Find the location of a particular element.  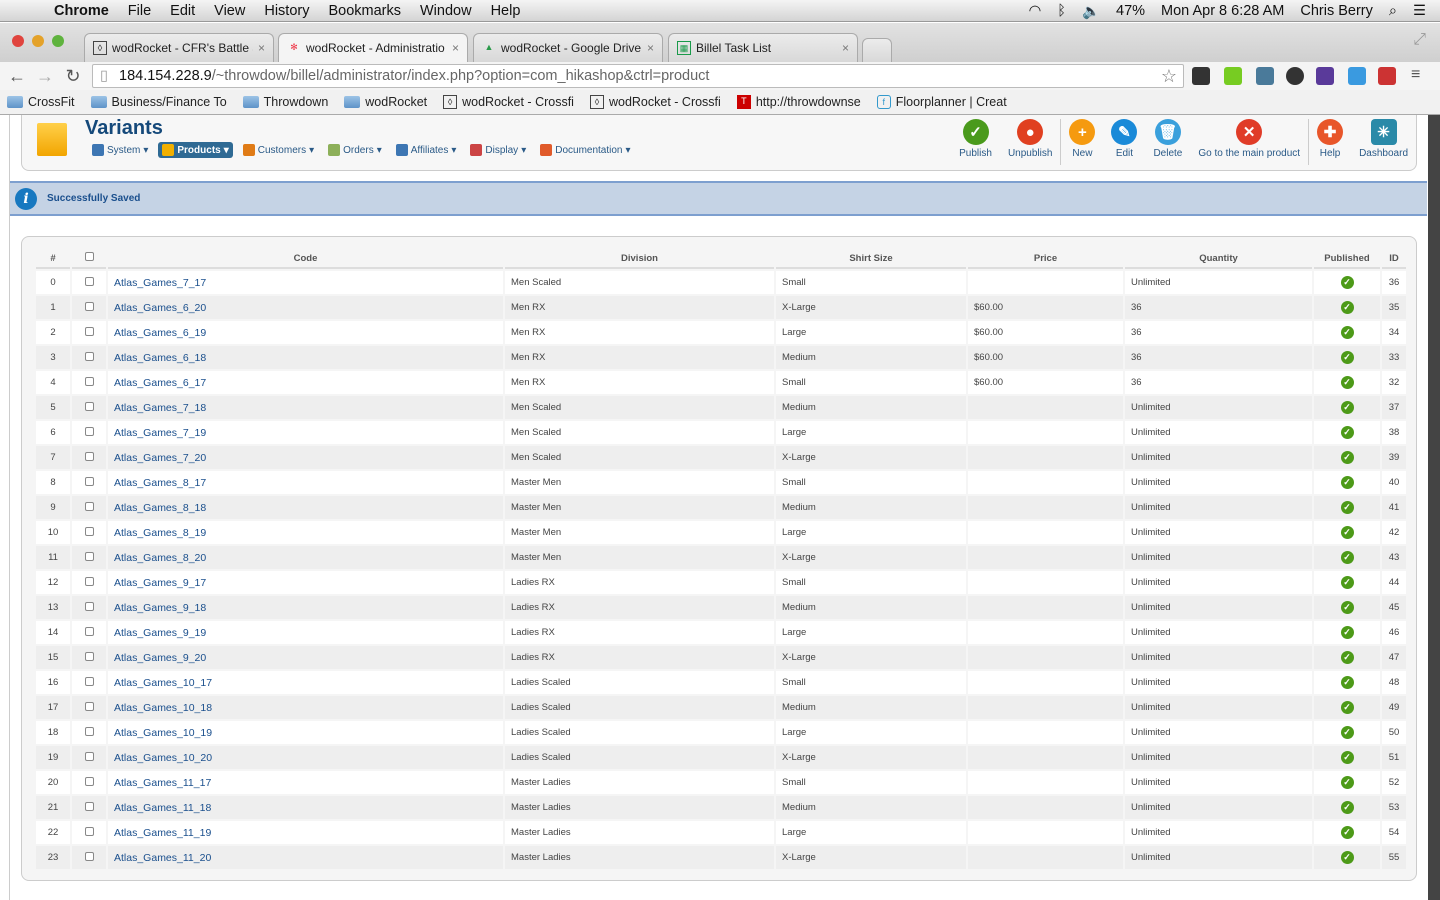

variant-code-link: Atlas_Games_7_18 is located at coordinates (305, 407).